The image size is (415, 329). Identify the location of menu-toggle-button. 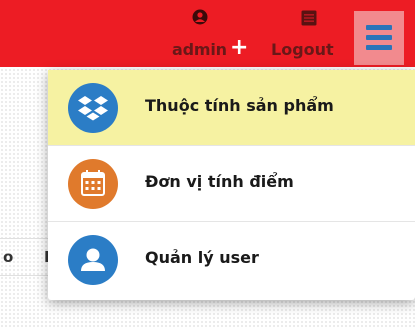
(379, 38).